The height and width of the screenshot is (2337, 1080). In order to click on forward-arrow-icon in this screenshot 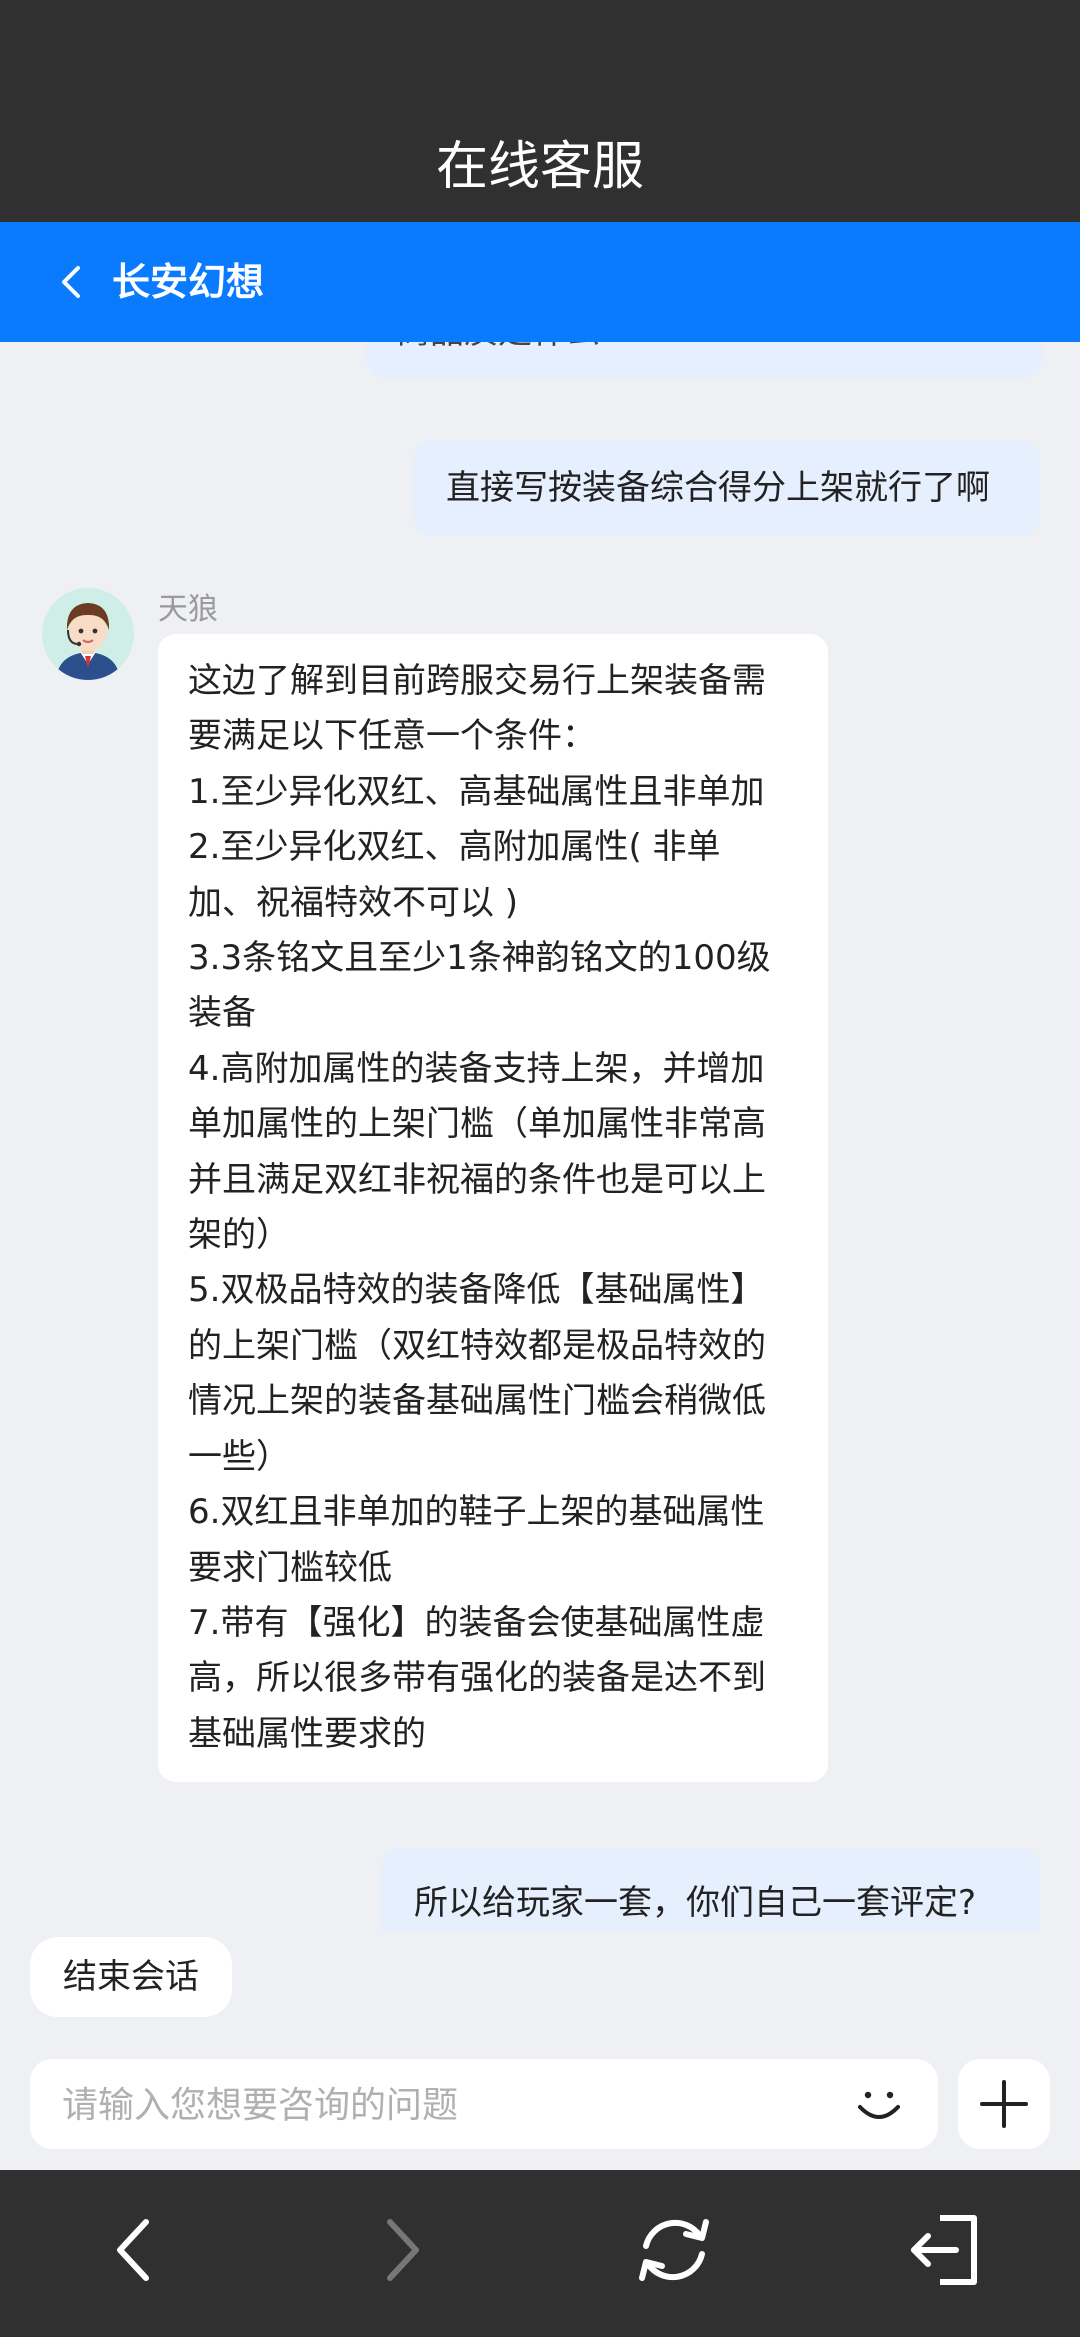, I will do `click(402, 2250)`.